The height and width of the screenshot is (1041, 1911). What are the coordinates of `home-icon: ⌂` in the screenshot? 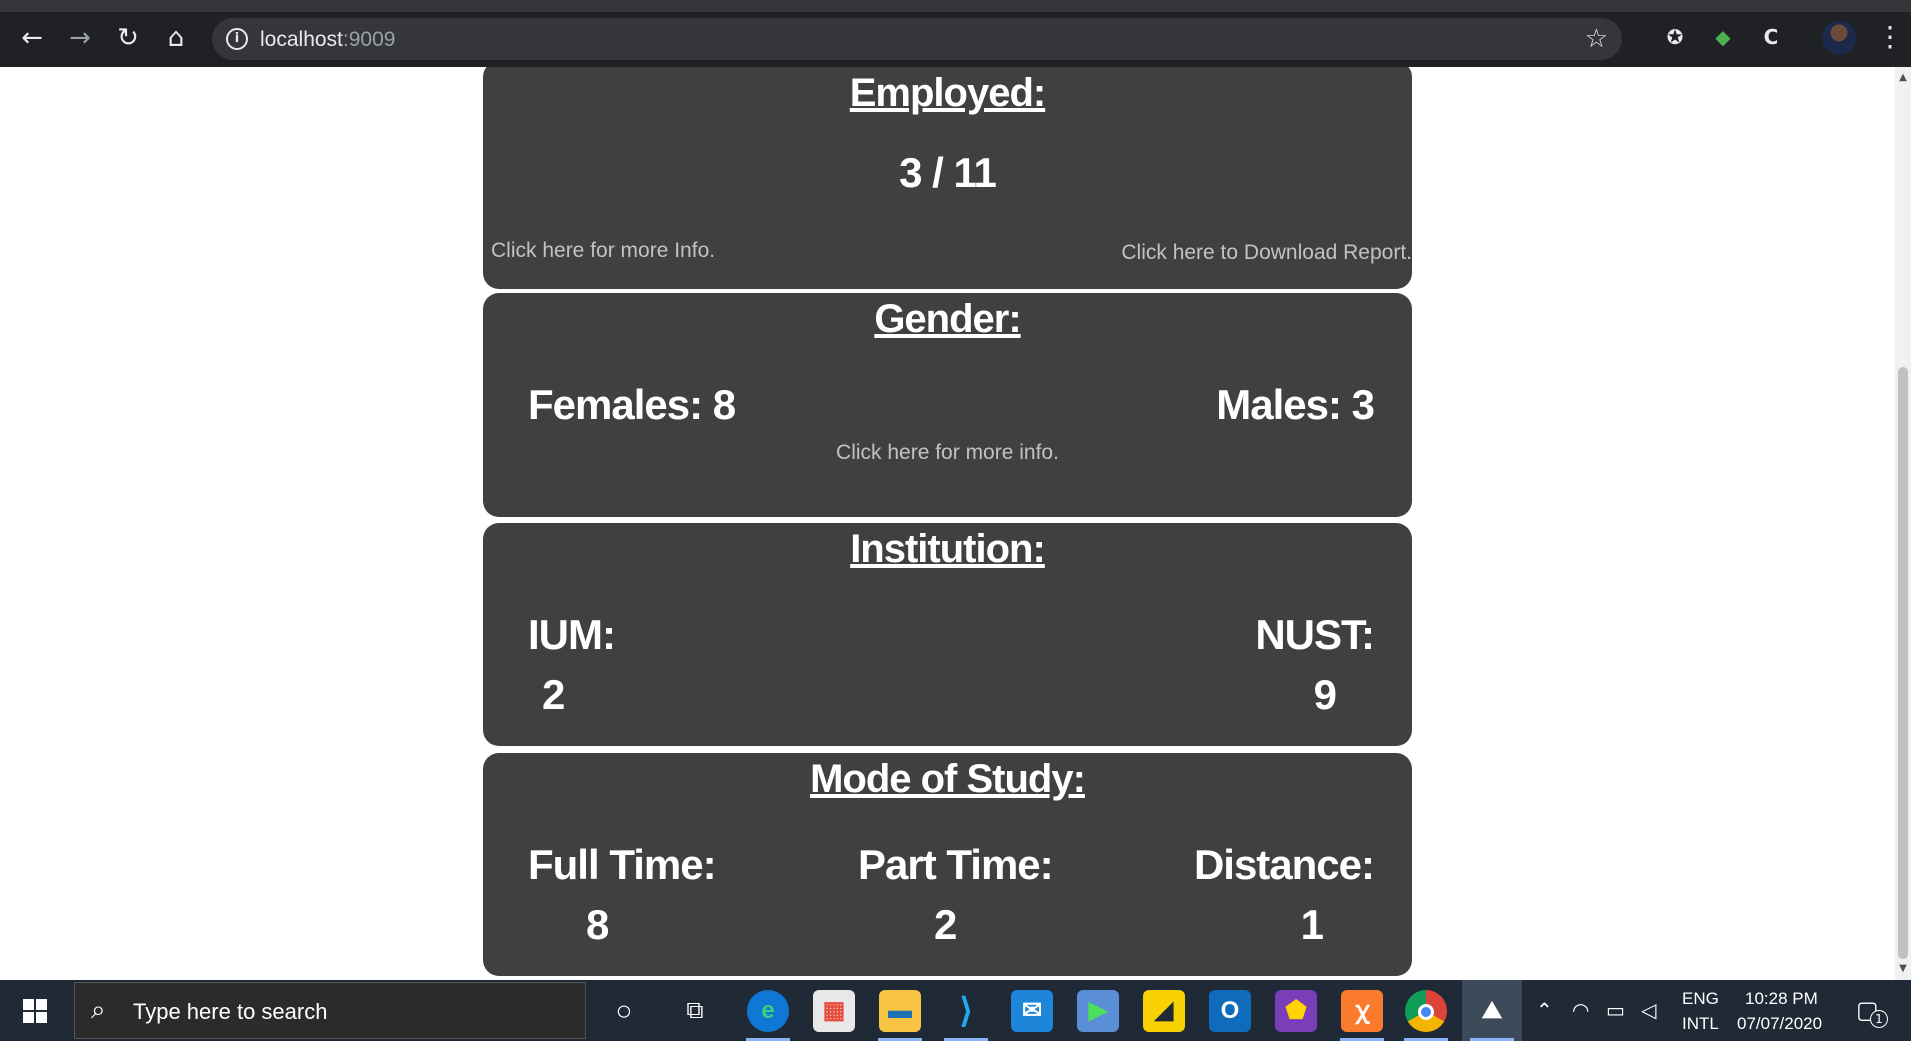 It's located at (176, 38).